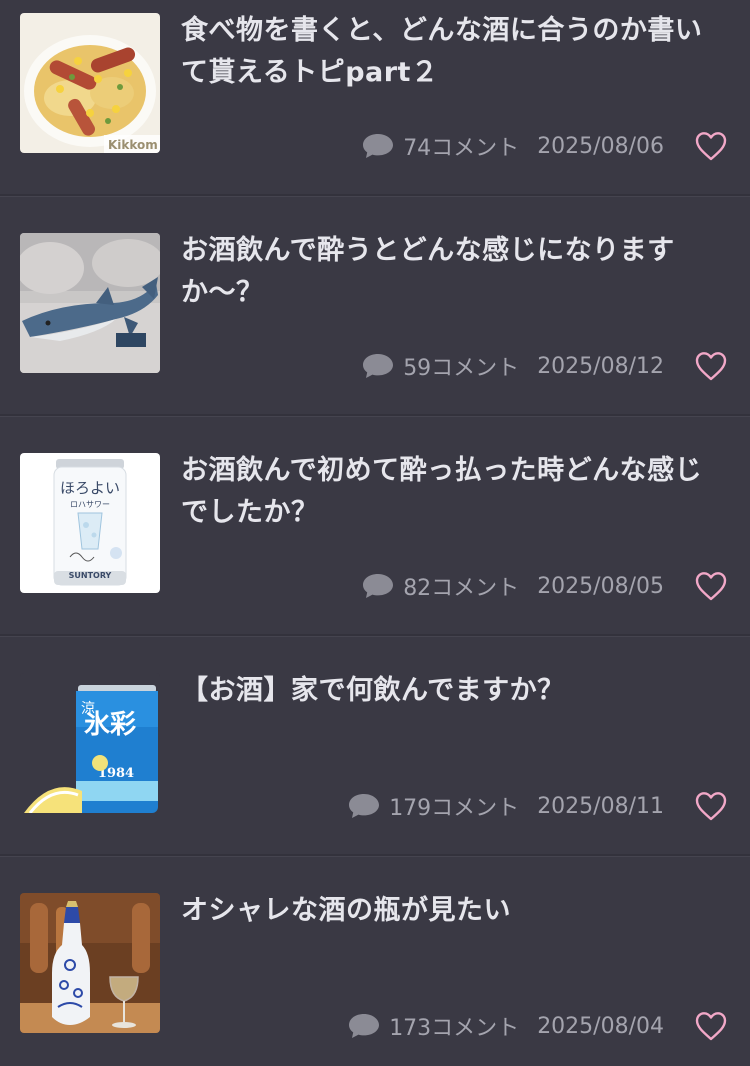  Describe the element at coordinates (90, 83) in the screenshot. I see `food-thumbnail: Kikkom` at that location.